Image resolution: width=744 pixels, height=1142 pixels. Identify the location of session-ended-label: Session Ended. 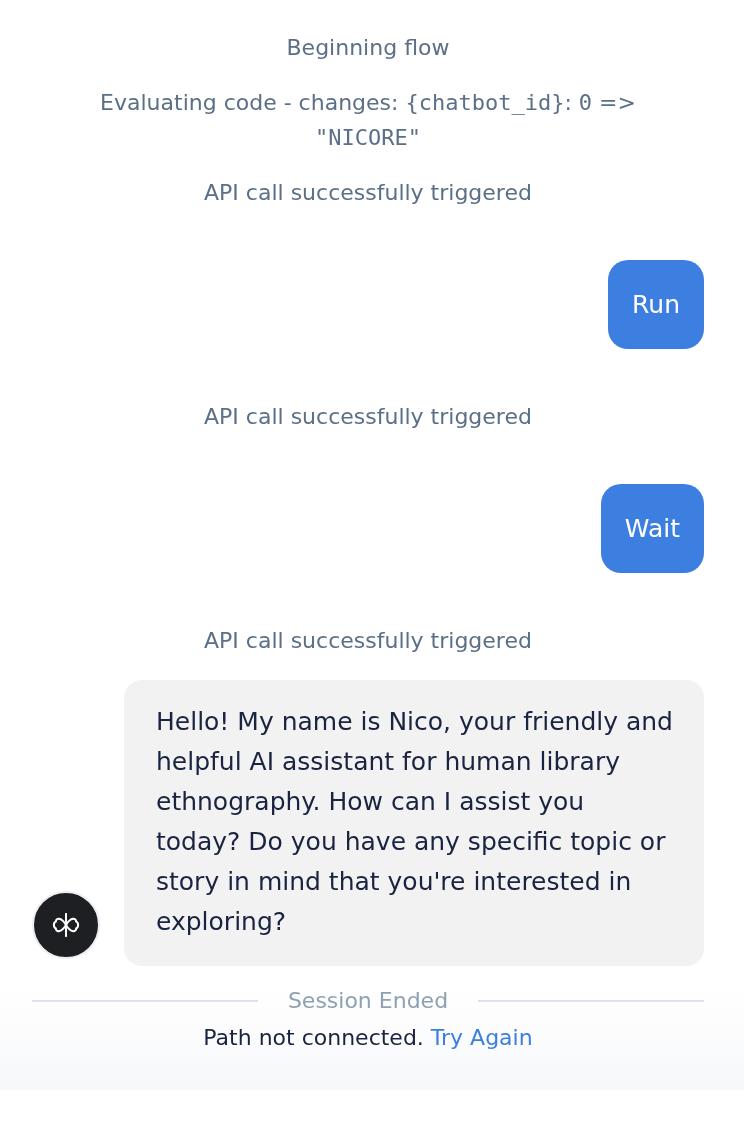
(368, 1000).